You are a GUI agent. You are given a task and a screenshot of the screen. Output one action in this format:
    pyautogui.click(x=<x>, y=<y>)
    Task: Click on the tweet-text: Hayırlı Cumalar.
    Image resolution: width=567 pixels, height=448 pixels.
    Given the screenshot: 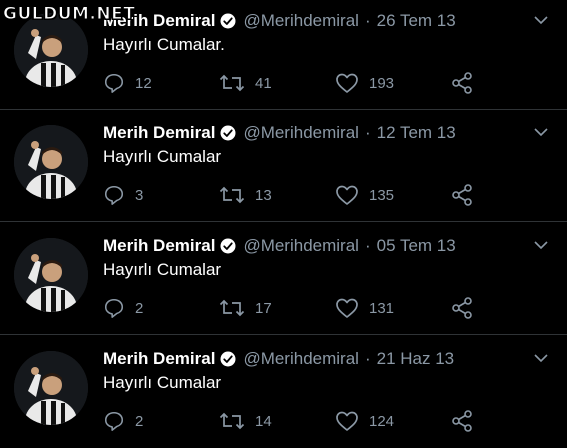 What is the action you would take?
    pyautogui.click(x=164, y=44)
    